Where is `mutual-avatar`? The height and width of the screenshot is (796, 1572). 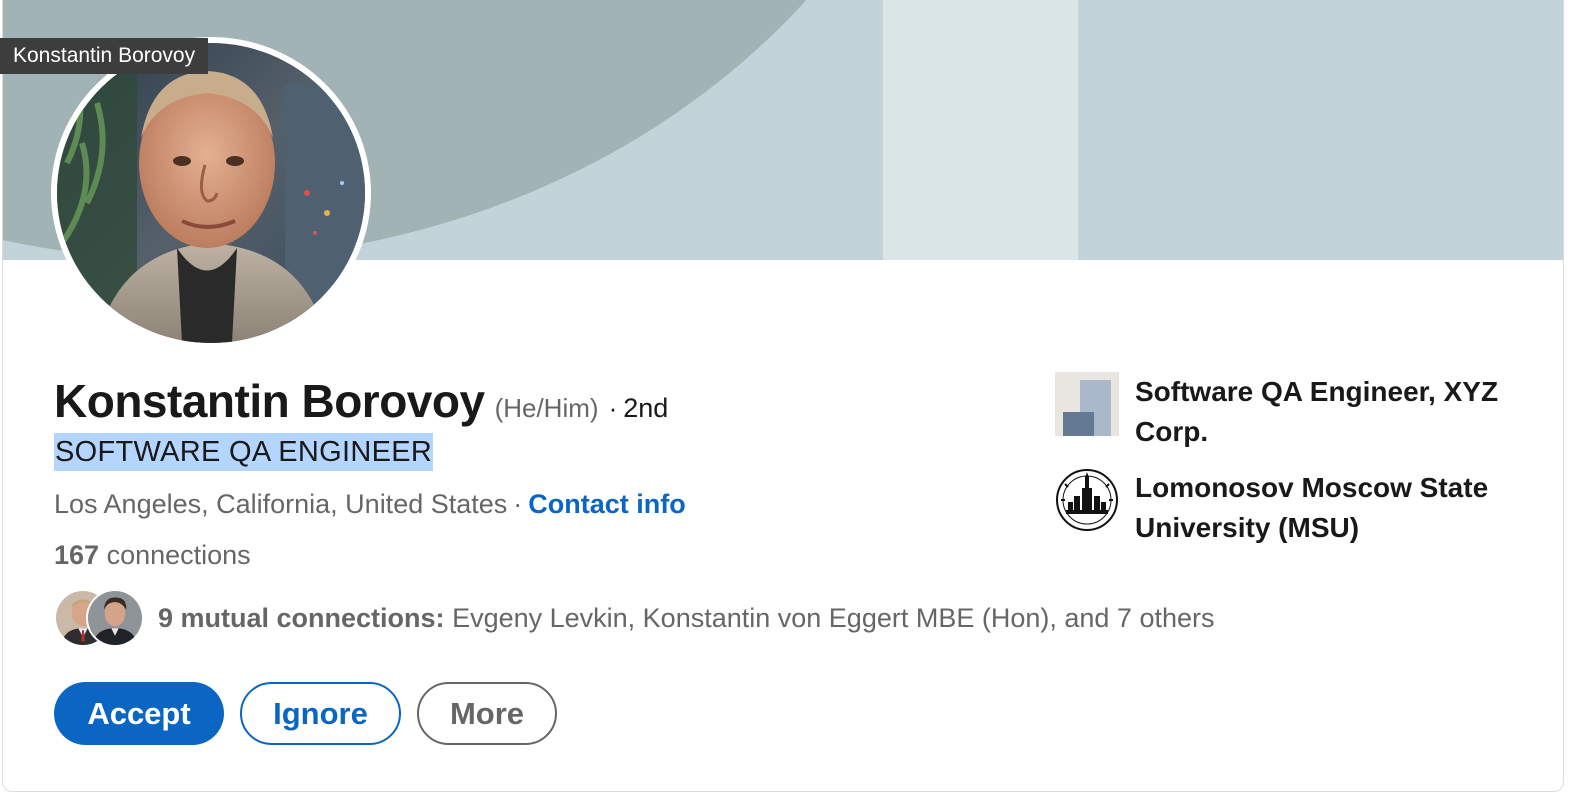 mutual-avatar is located at coordinates (115, 618).